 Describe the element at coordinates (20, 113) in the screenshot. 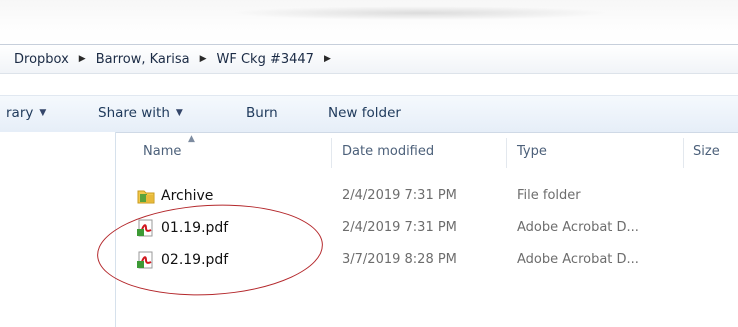

I see `library-label: rary` at that location.